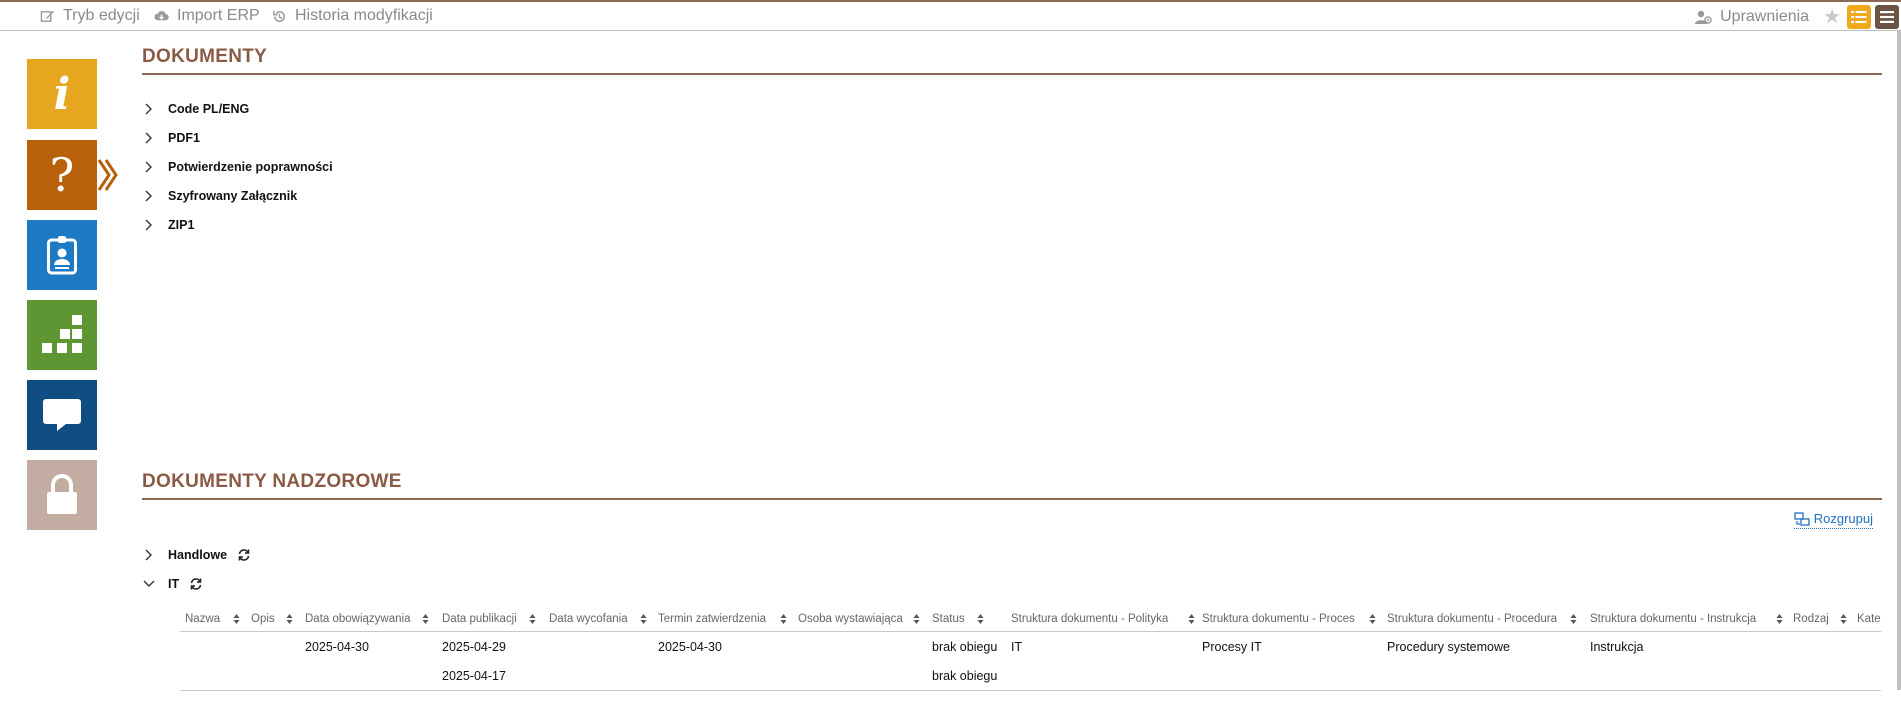  I want to click on cell-status: brak obiegu, so click(965, 676).